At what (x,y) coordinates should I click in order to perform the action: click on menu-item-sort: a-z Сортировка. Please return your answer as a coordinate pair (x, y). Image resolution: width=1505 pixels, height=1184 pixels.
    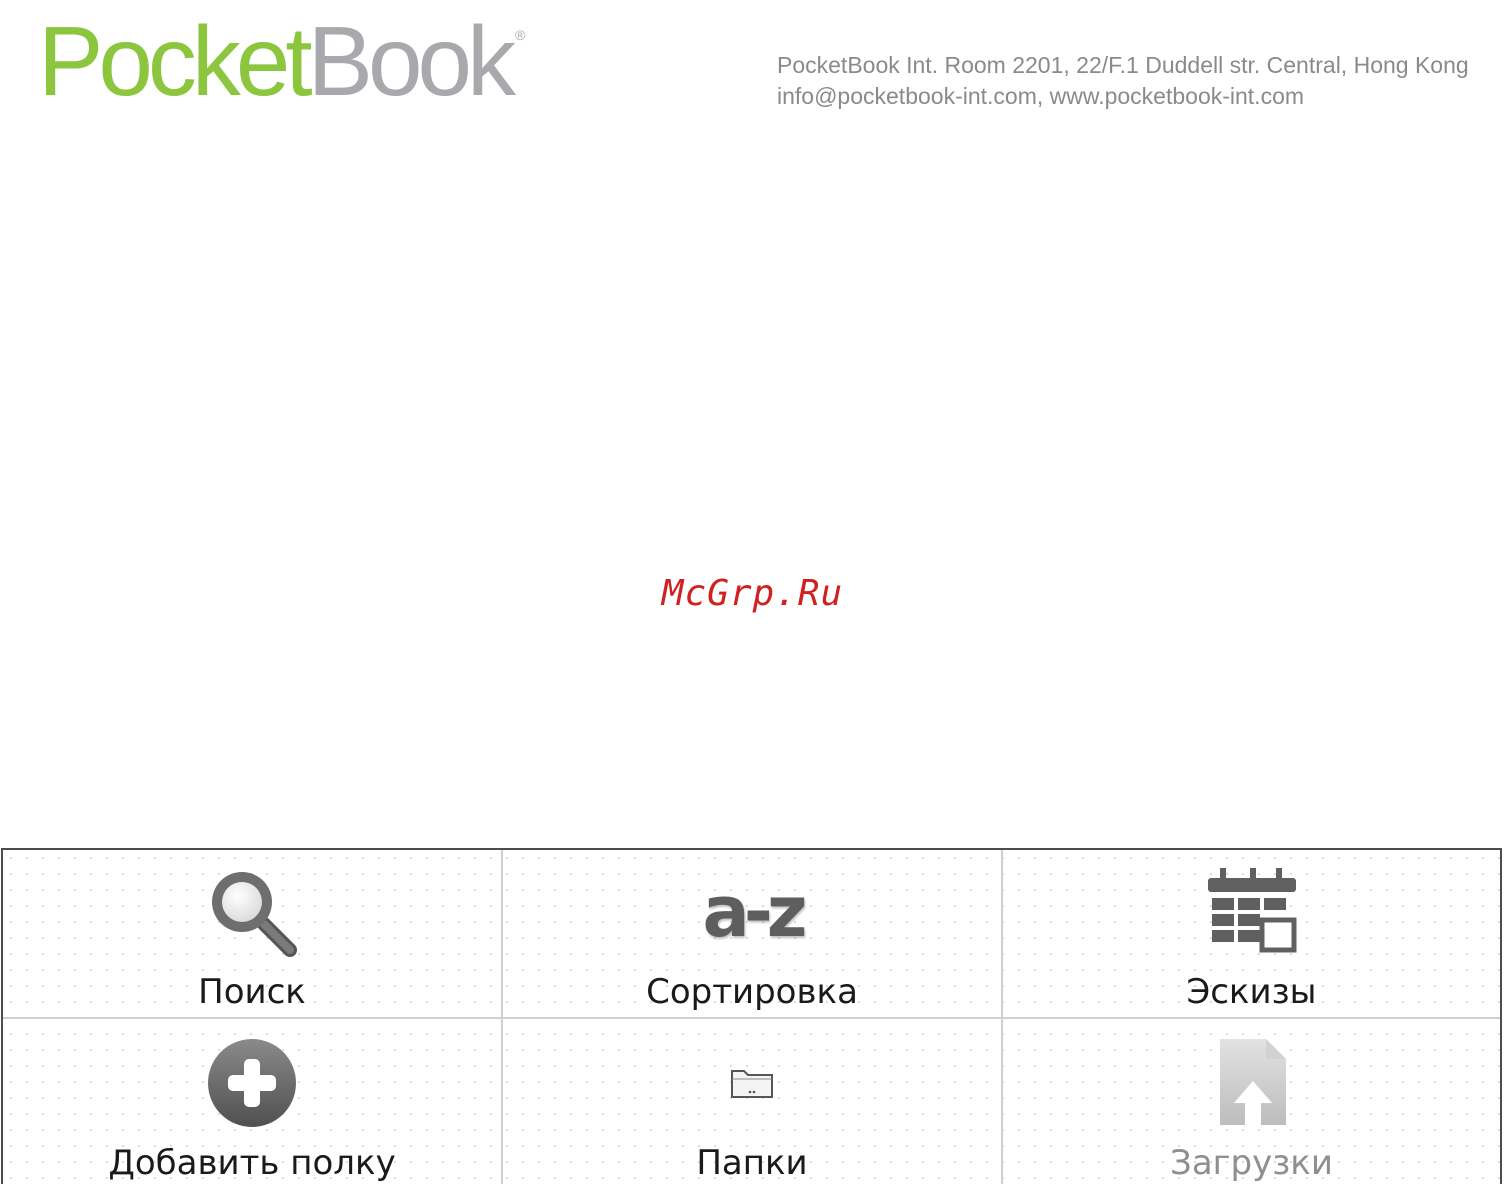
    Looking at the image, I should click on (753, 934).